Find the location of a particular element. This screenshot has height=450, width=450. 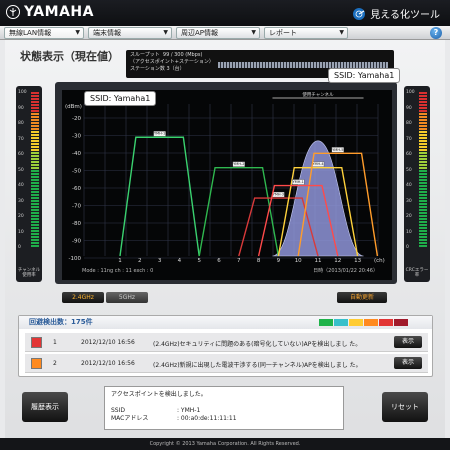

x-tick-label: 13 is located at coordinates (357, 261).